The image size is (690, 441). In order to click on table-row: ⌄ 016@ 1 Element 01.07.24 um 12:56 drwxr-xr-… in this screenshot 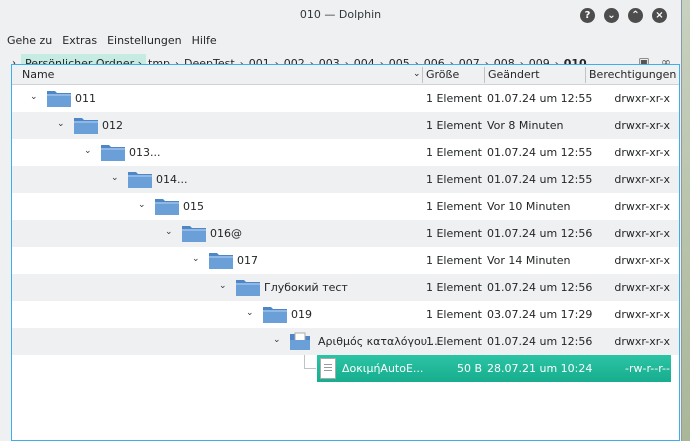, I will do `click(345, 233)`.